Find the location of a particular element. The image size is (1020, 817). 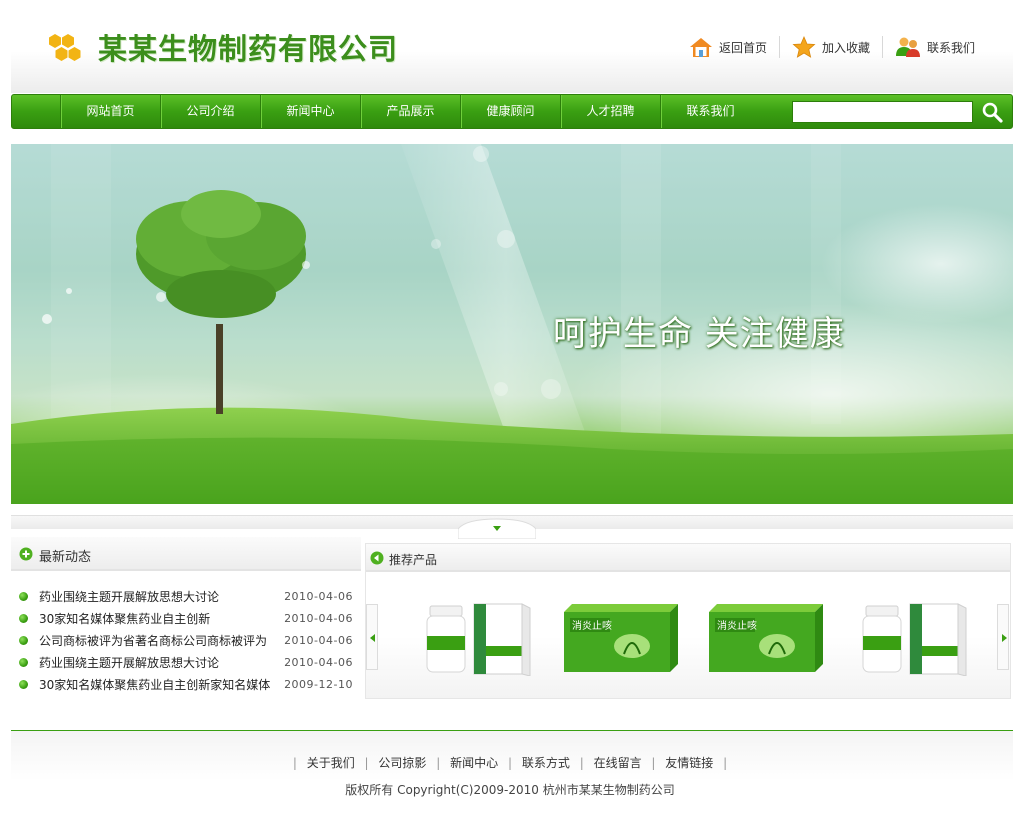

news-panel-title: 最新动态 is located at coordinates (65, 557).